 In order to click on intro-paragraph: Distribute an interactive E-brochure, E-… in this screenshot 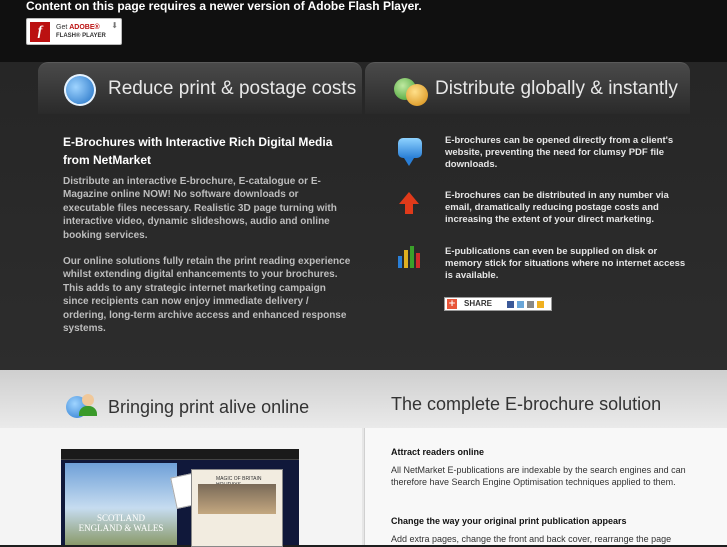, I will do `click(200, 208)`.